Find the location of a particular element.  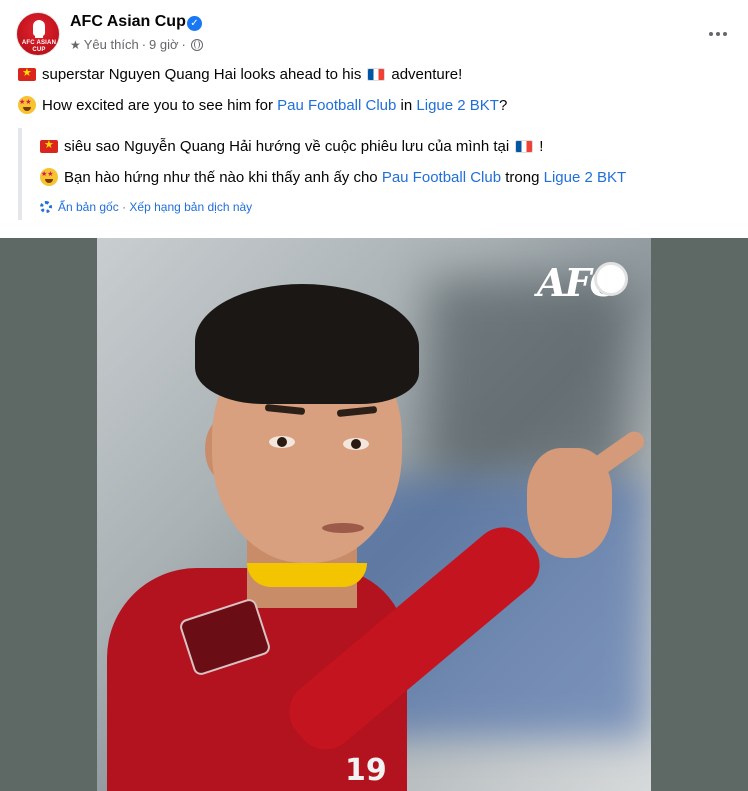

post-time: 9 giờ is located at coordinates (164, 44).